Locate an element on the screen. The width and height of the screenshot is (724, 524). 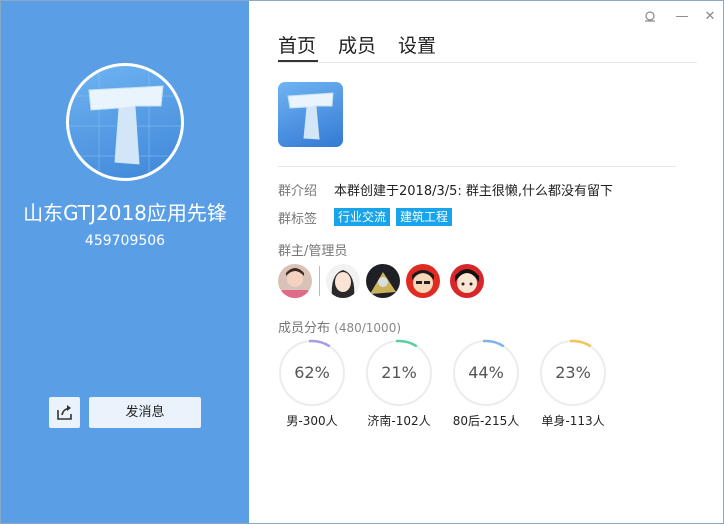
stat-caption: 80后-215人 is located at coordinates (486, 421).